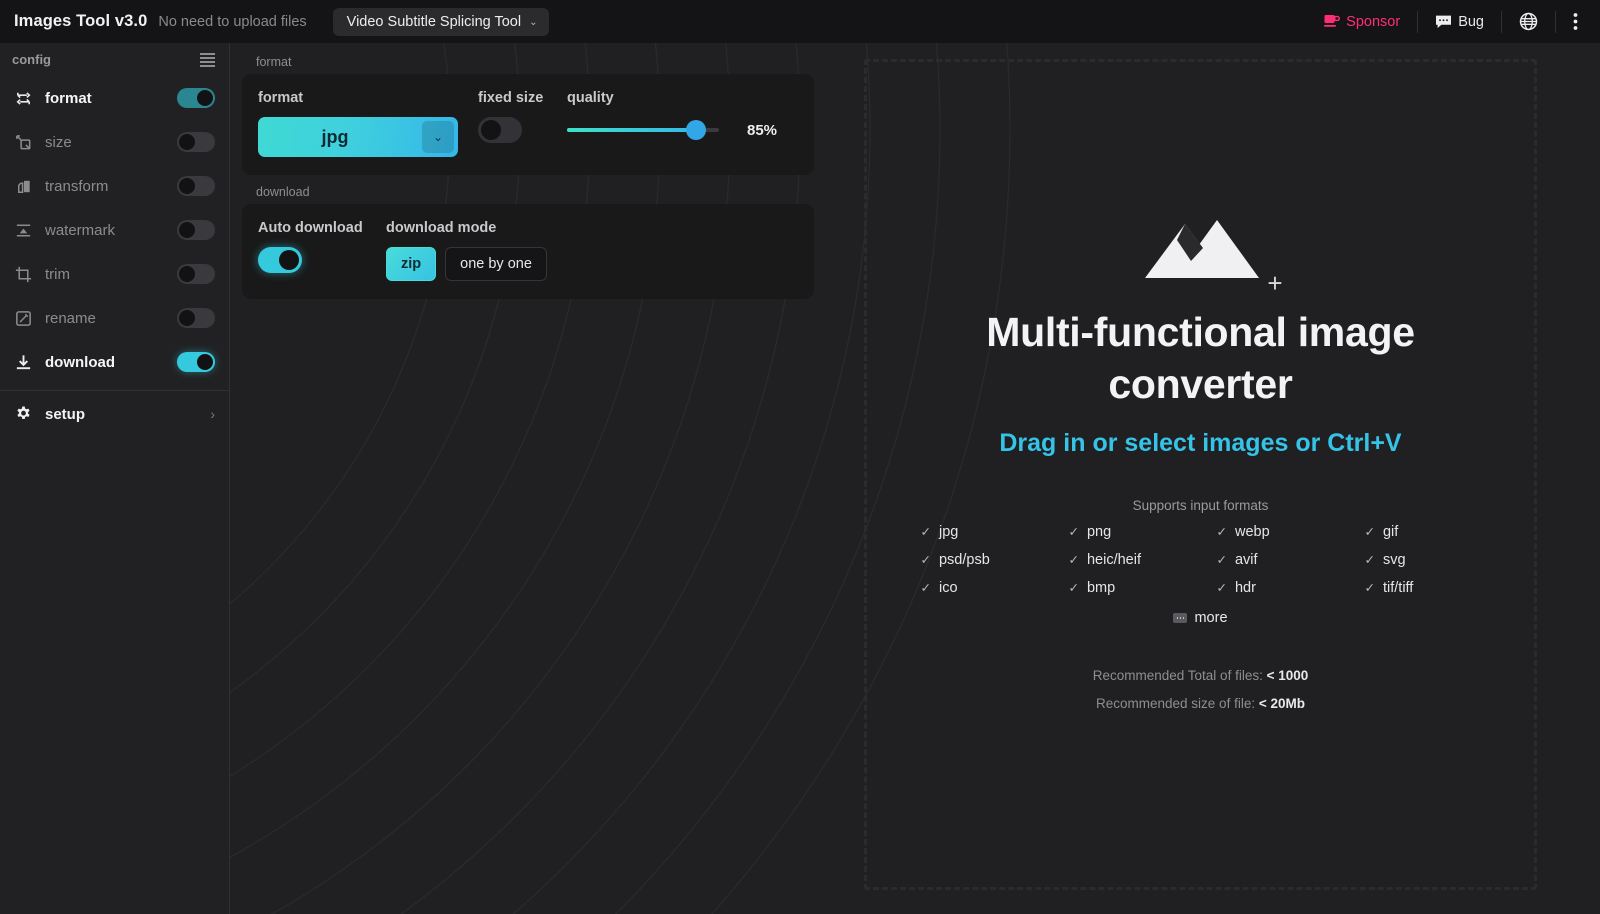 Image resolution: width=1600 pixels, height=914 pixels. I want to click on sidebar-item-transform: transform, so click(114, 186).